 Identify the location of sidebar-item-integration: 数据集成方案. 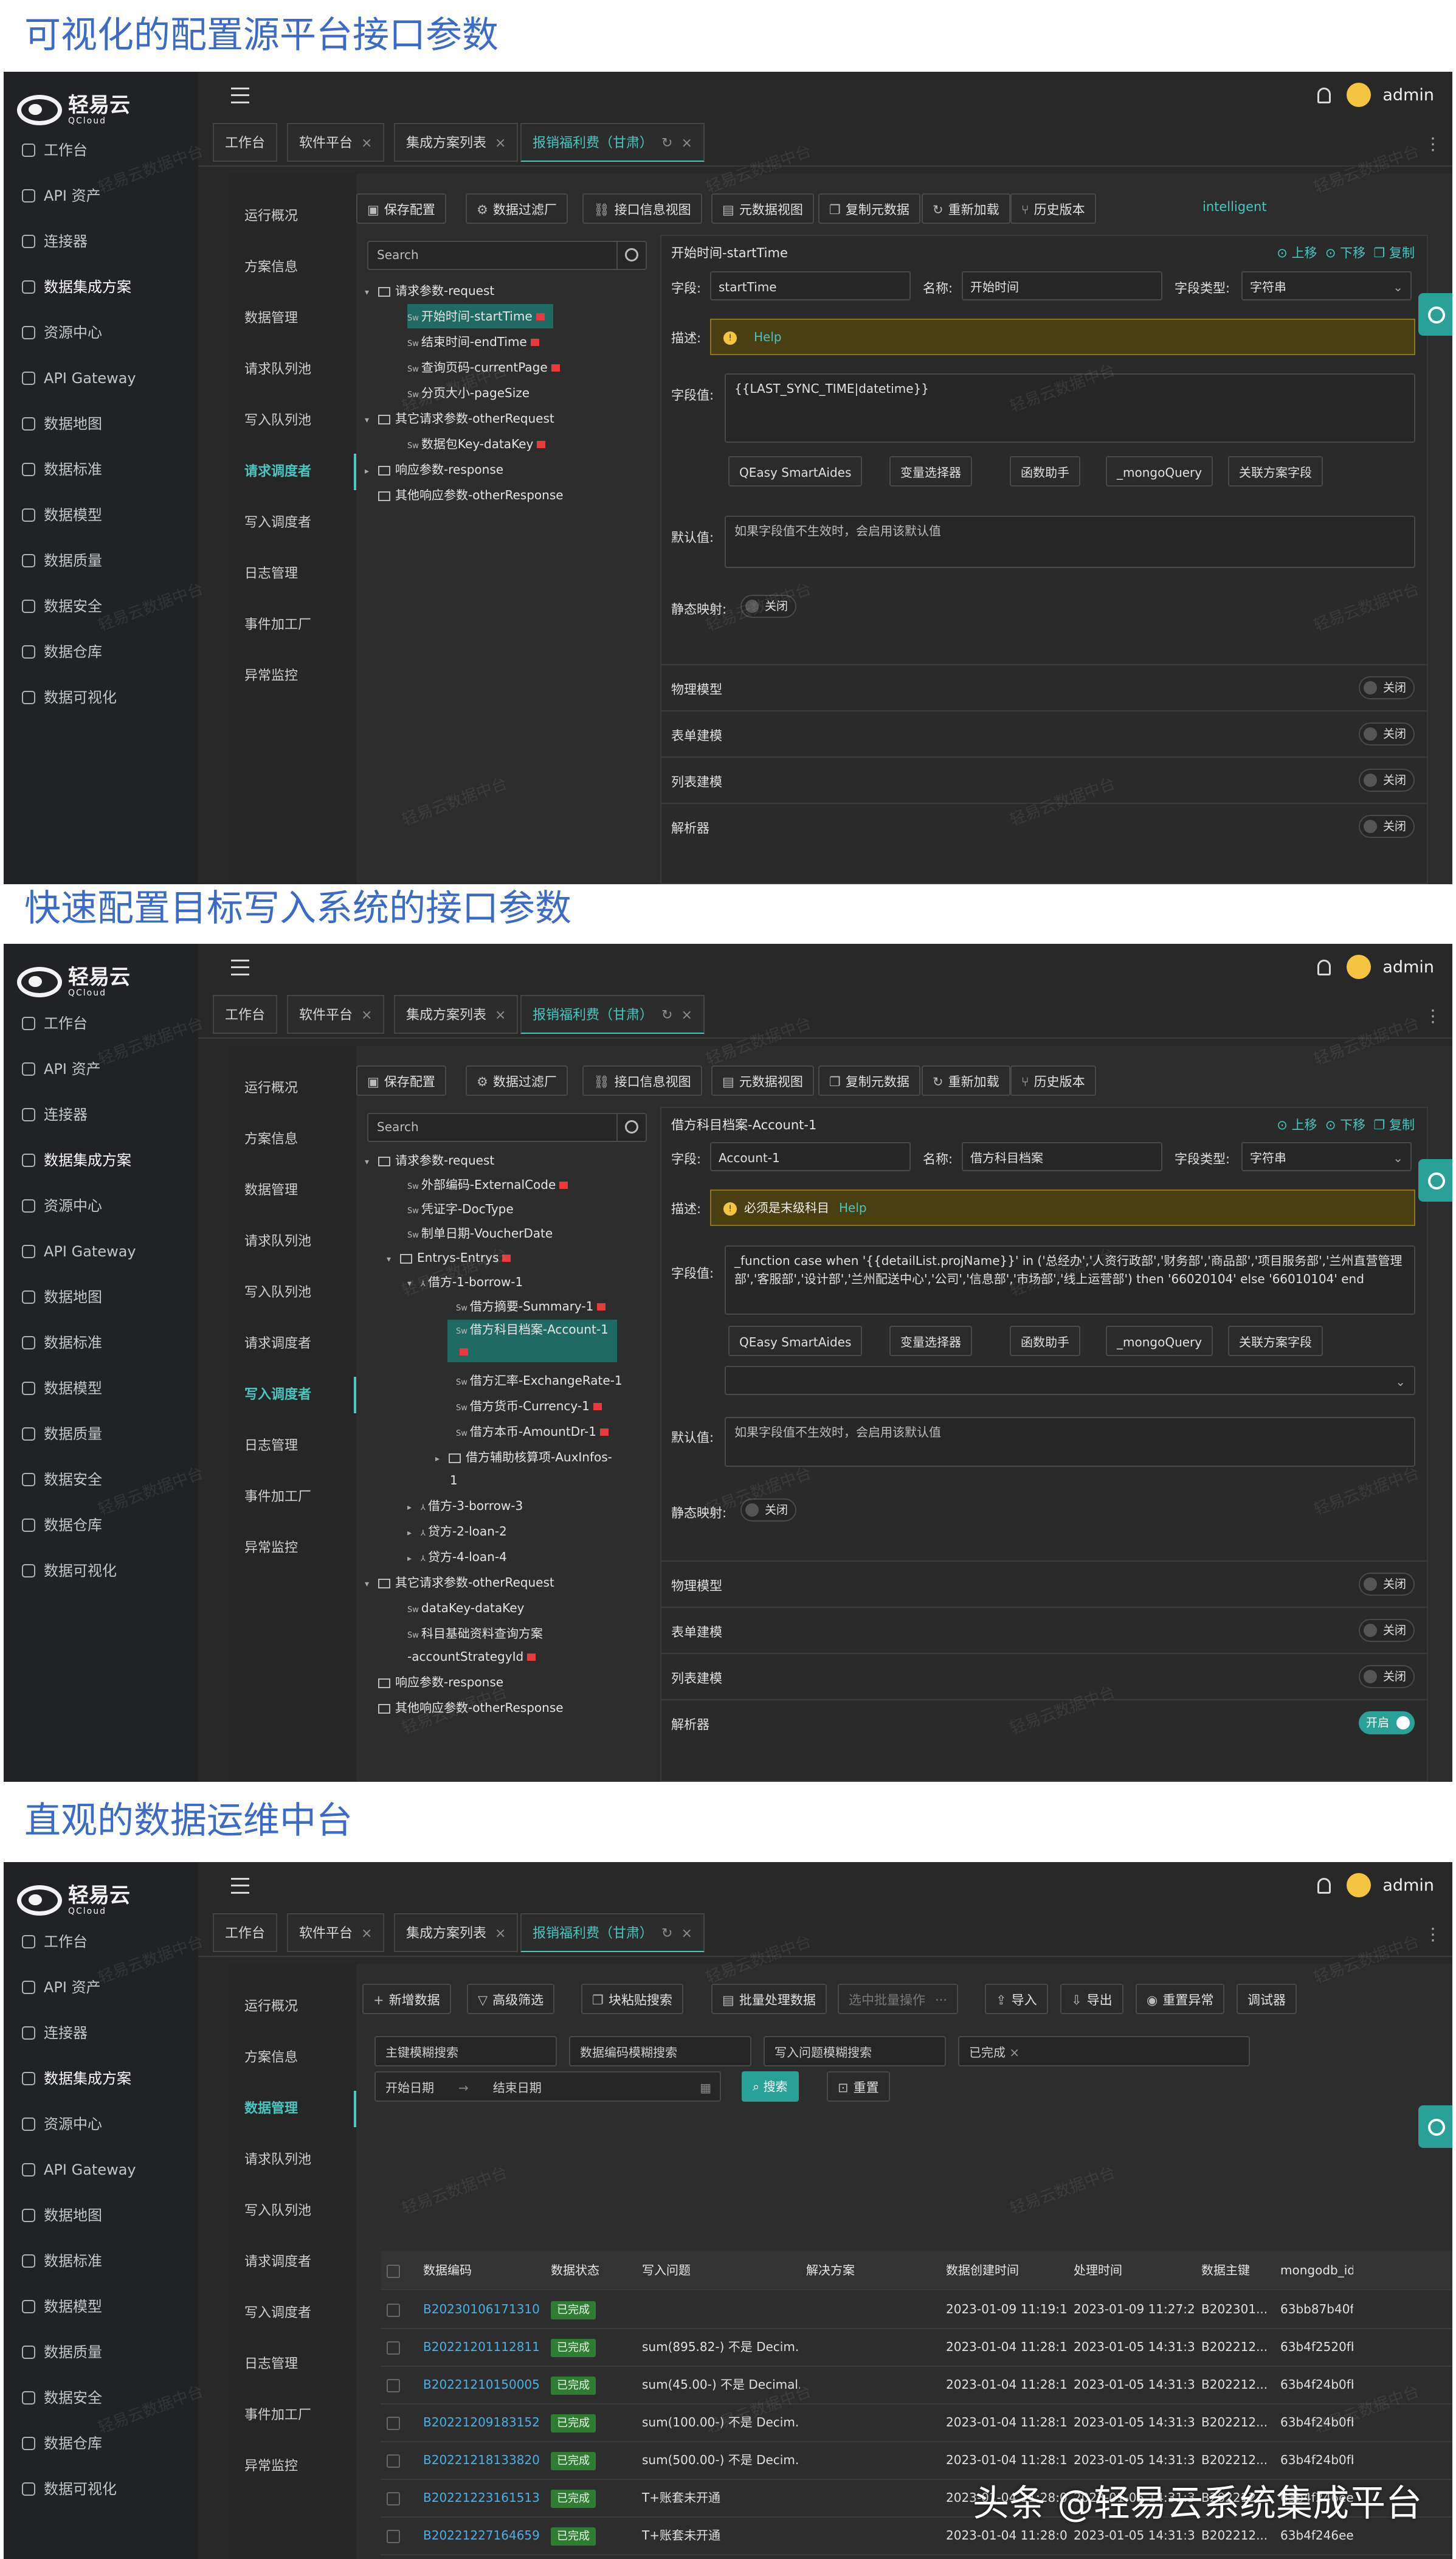
(76, 2078).